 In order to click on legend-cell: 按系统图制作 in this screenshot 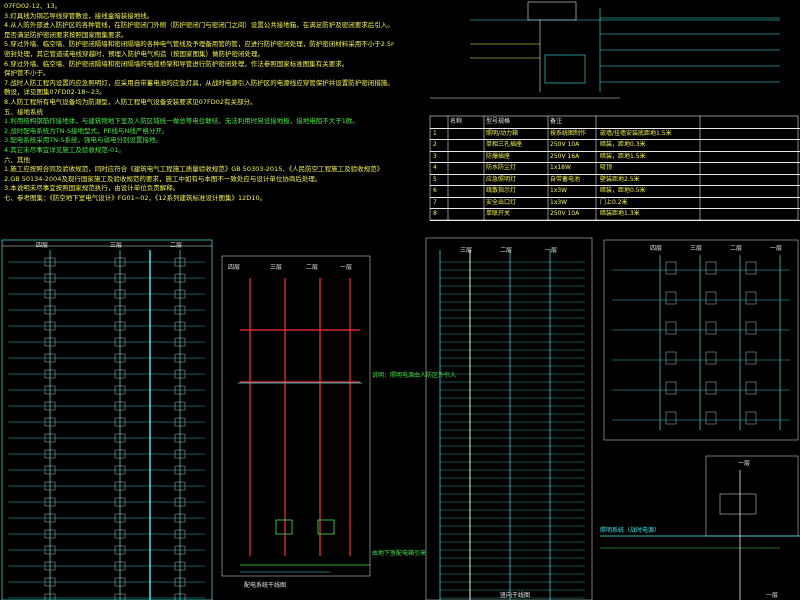, I will do `click(568, 133)`.